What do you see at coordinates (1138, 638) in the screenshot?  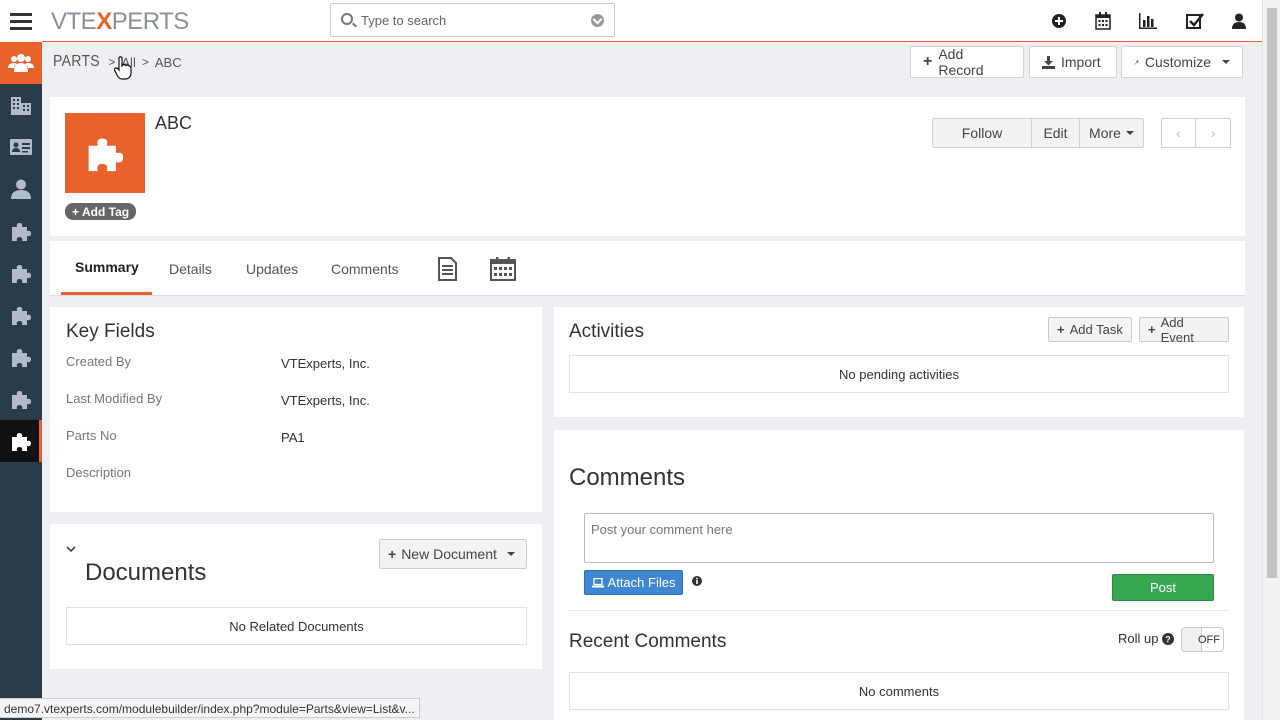 I see `roll-up-label: Roll up` at bounding box center [1138, 638].